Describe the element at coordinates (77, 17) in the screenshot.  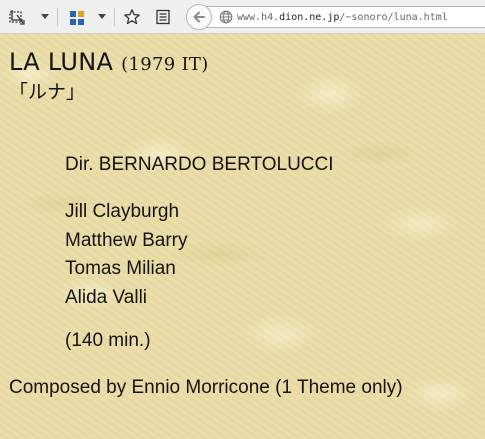
I see `apps-grid-icon` at that location.